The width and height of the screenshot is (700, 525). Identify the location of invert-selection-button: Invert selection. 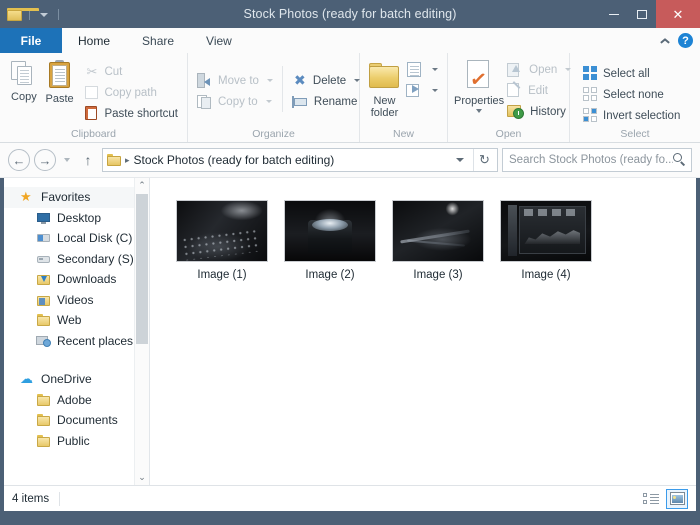
(631, 115).